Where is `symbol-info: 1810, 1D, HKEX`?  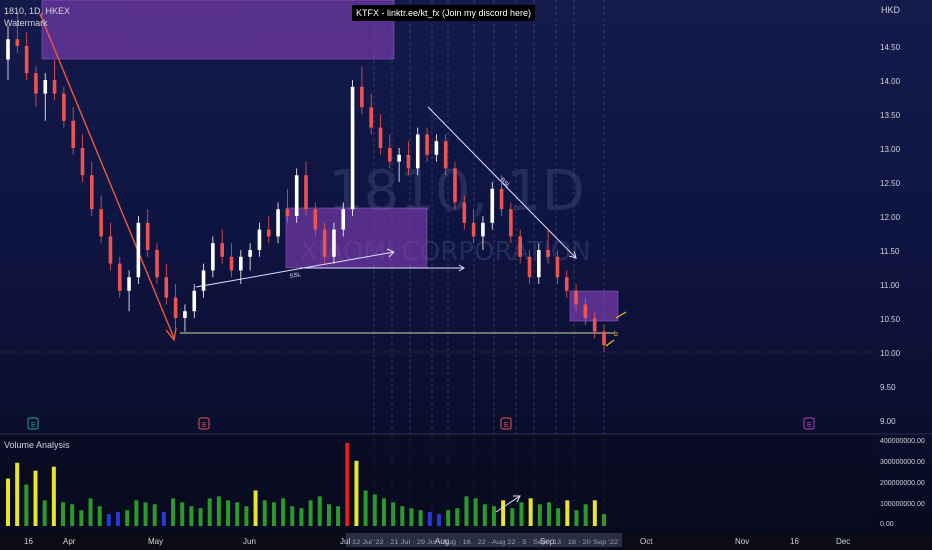
symbol-info: 1810, 1D, HKEX is located at coordinates (37, 11).